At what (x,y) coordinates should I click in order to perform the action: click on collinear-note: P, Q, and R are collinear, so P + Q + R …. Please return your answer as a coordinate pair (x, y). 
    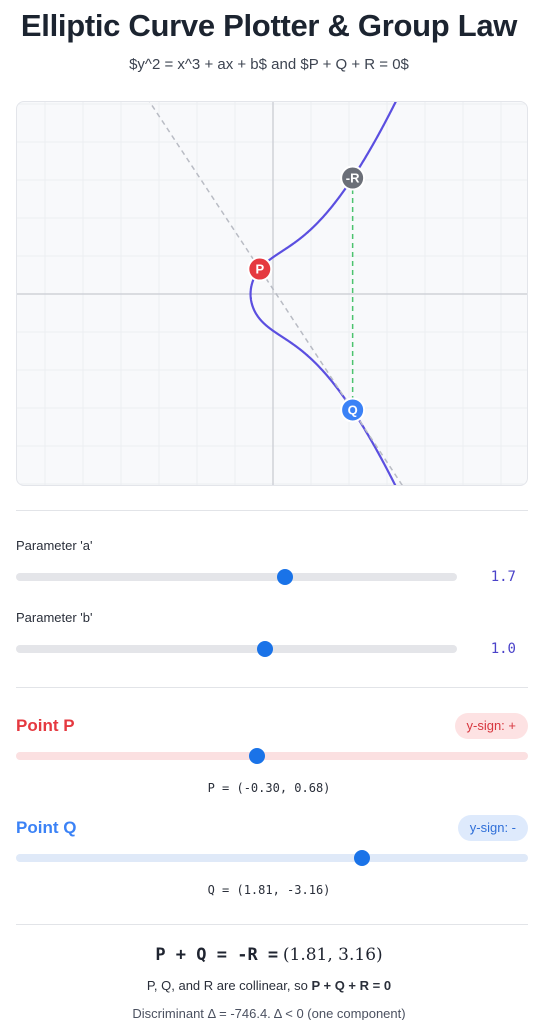
    Looking at the image, I should click on (269, 985).